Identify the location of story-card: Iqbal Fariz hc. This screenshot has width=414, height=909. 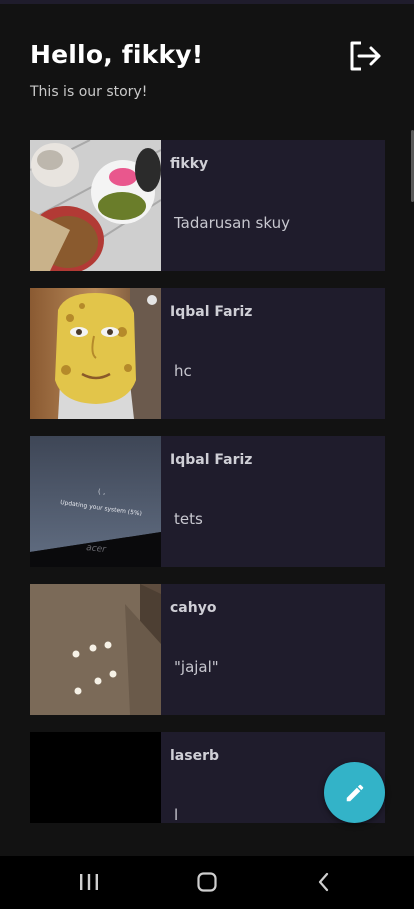
(207, 353).